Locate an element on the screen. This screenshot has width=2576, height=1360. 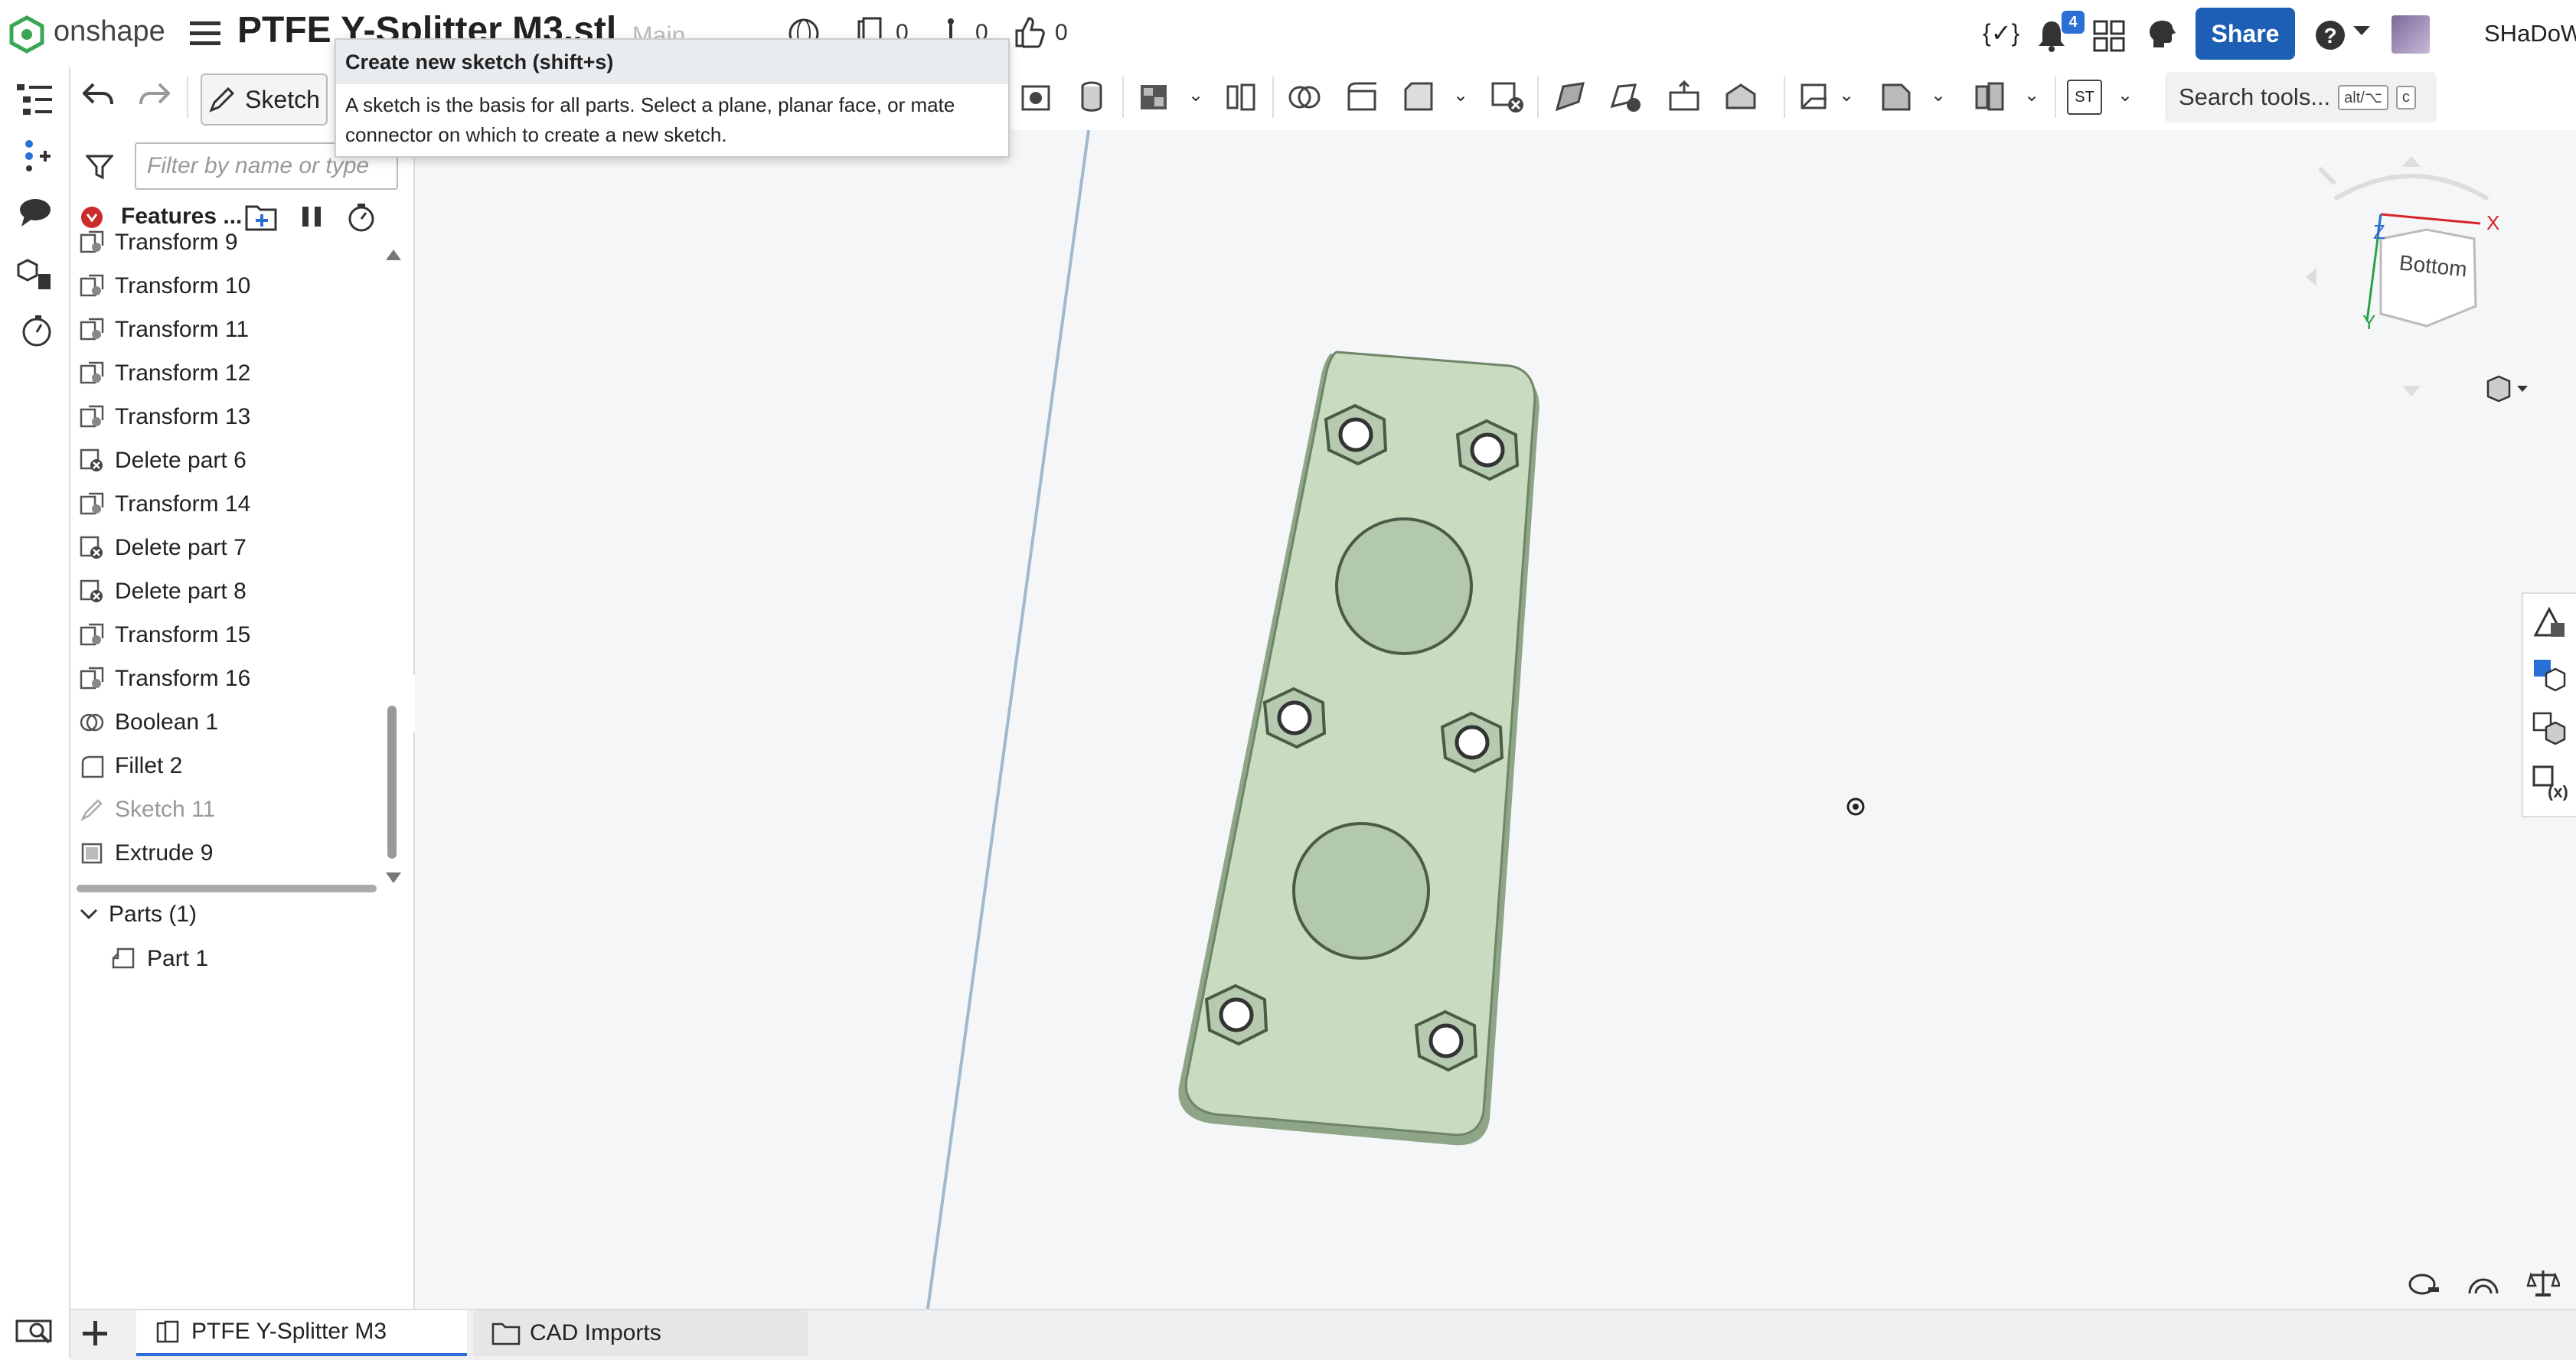
insert-mate-connector-icon is located at coordinates (35, 154).